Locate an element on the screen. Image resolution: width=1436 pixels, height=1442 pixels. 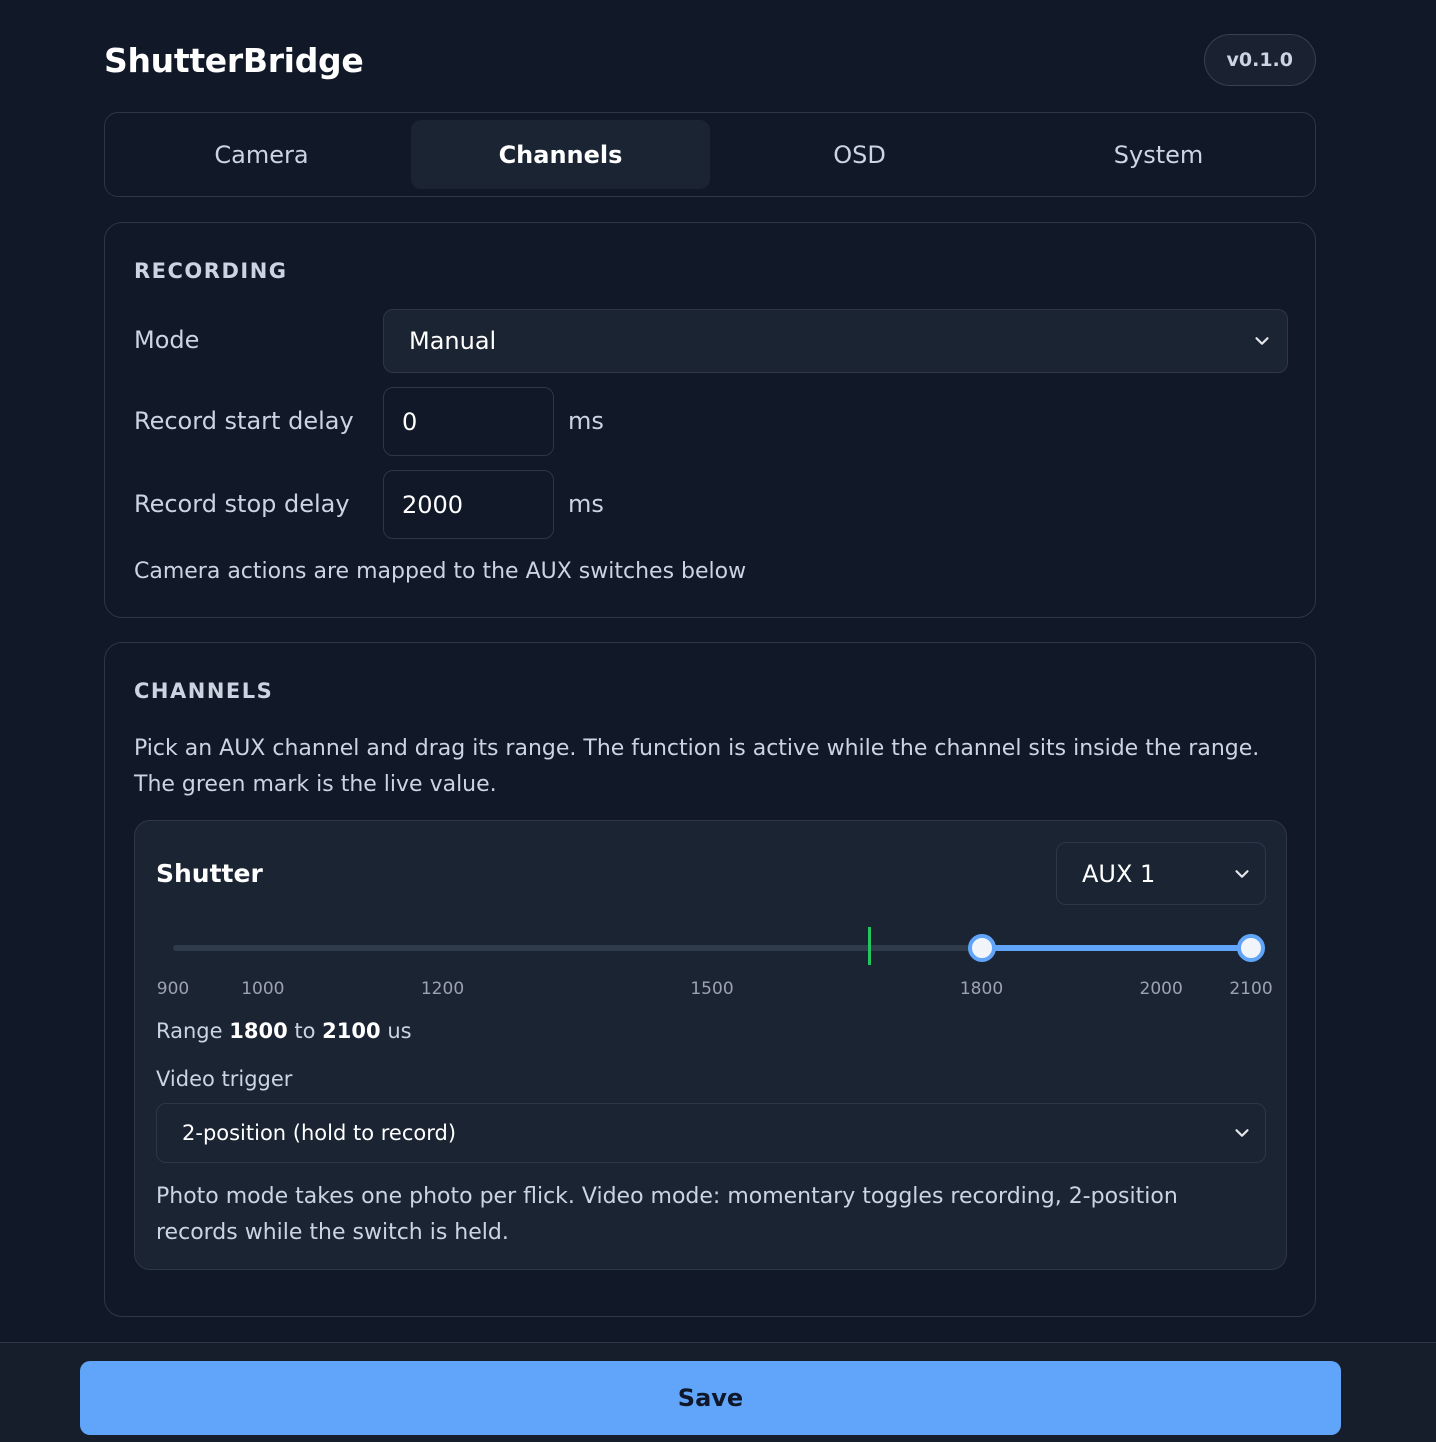
range-high-value: 2100 is located at coordinates (351, 1031).